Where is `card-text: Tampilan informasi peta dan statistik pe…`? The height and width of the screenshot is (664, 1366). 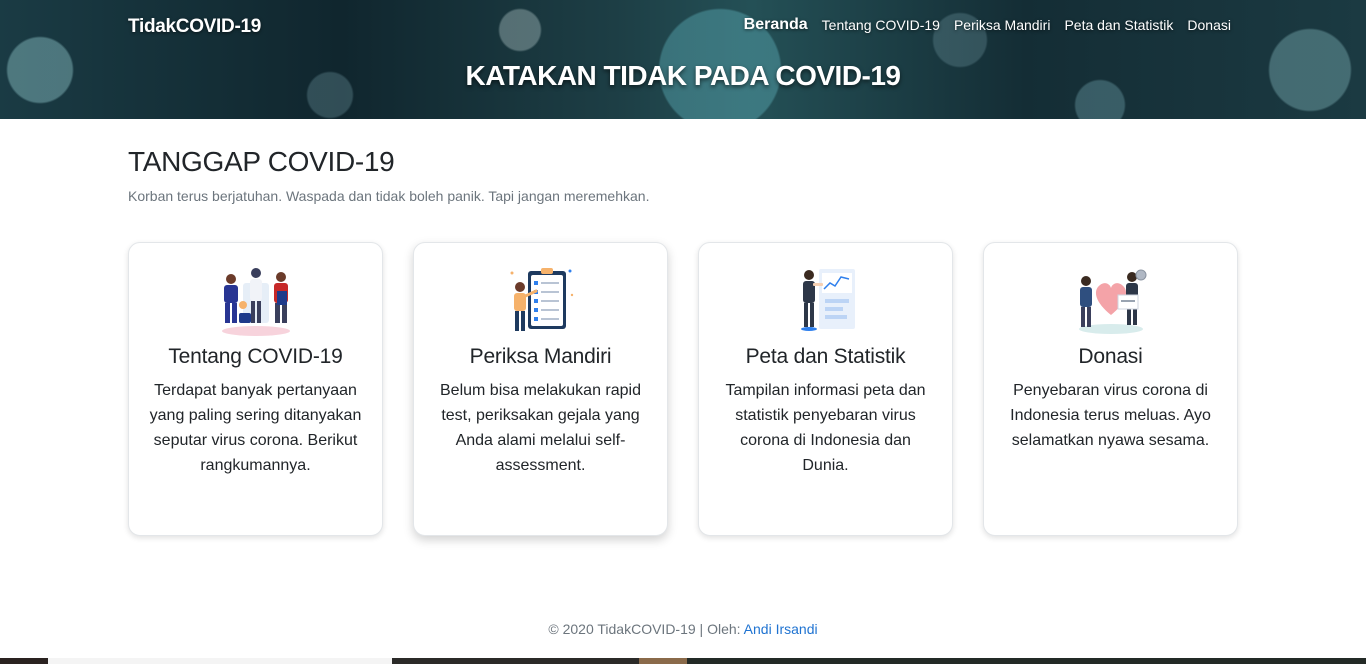 card-text: Tampilan informasi peta dan statistik pe… is located at coordinates (825, 428).